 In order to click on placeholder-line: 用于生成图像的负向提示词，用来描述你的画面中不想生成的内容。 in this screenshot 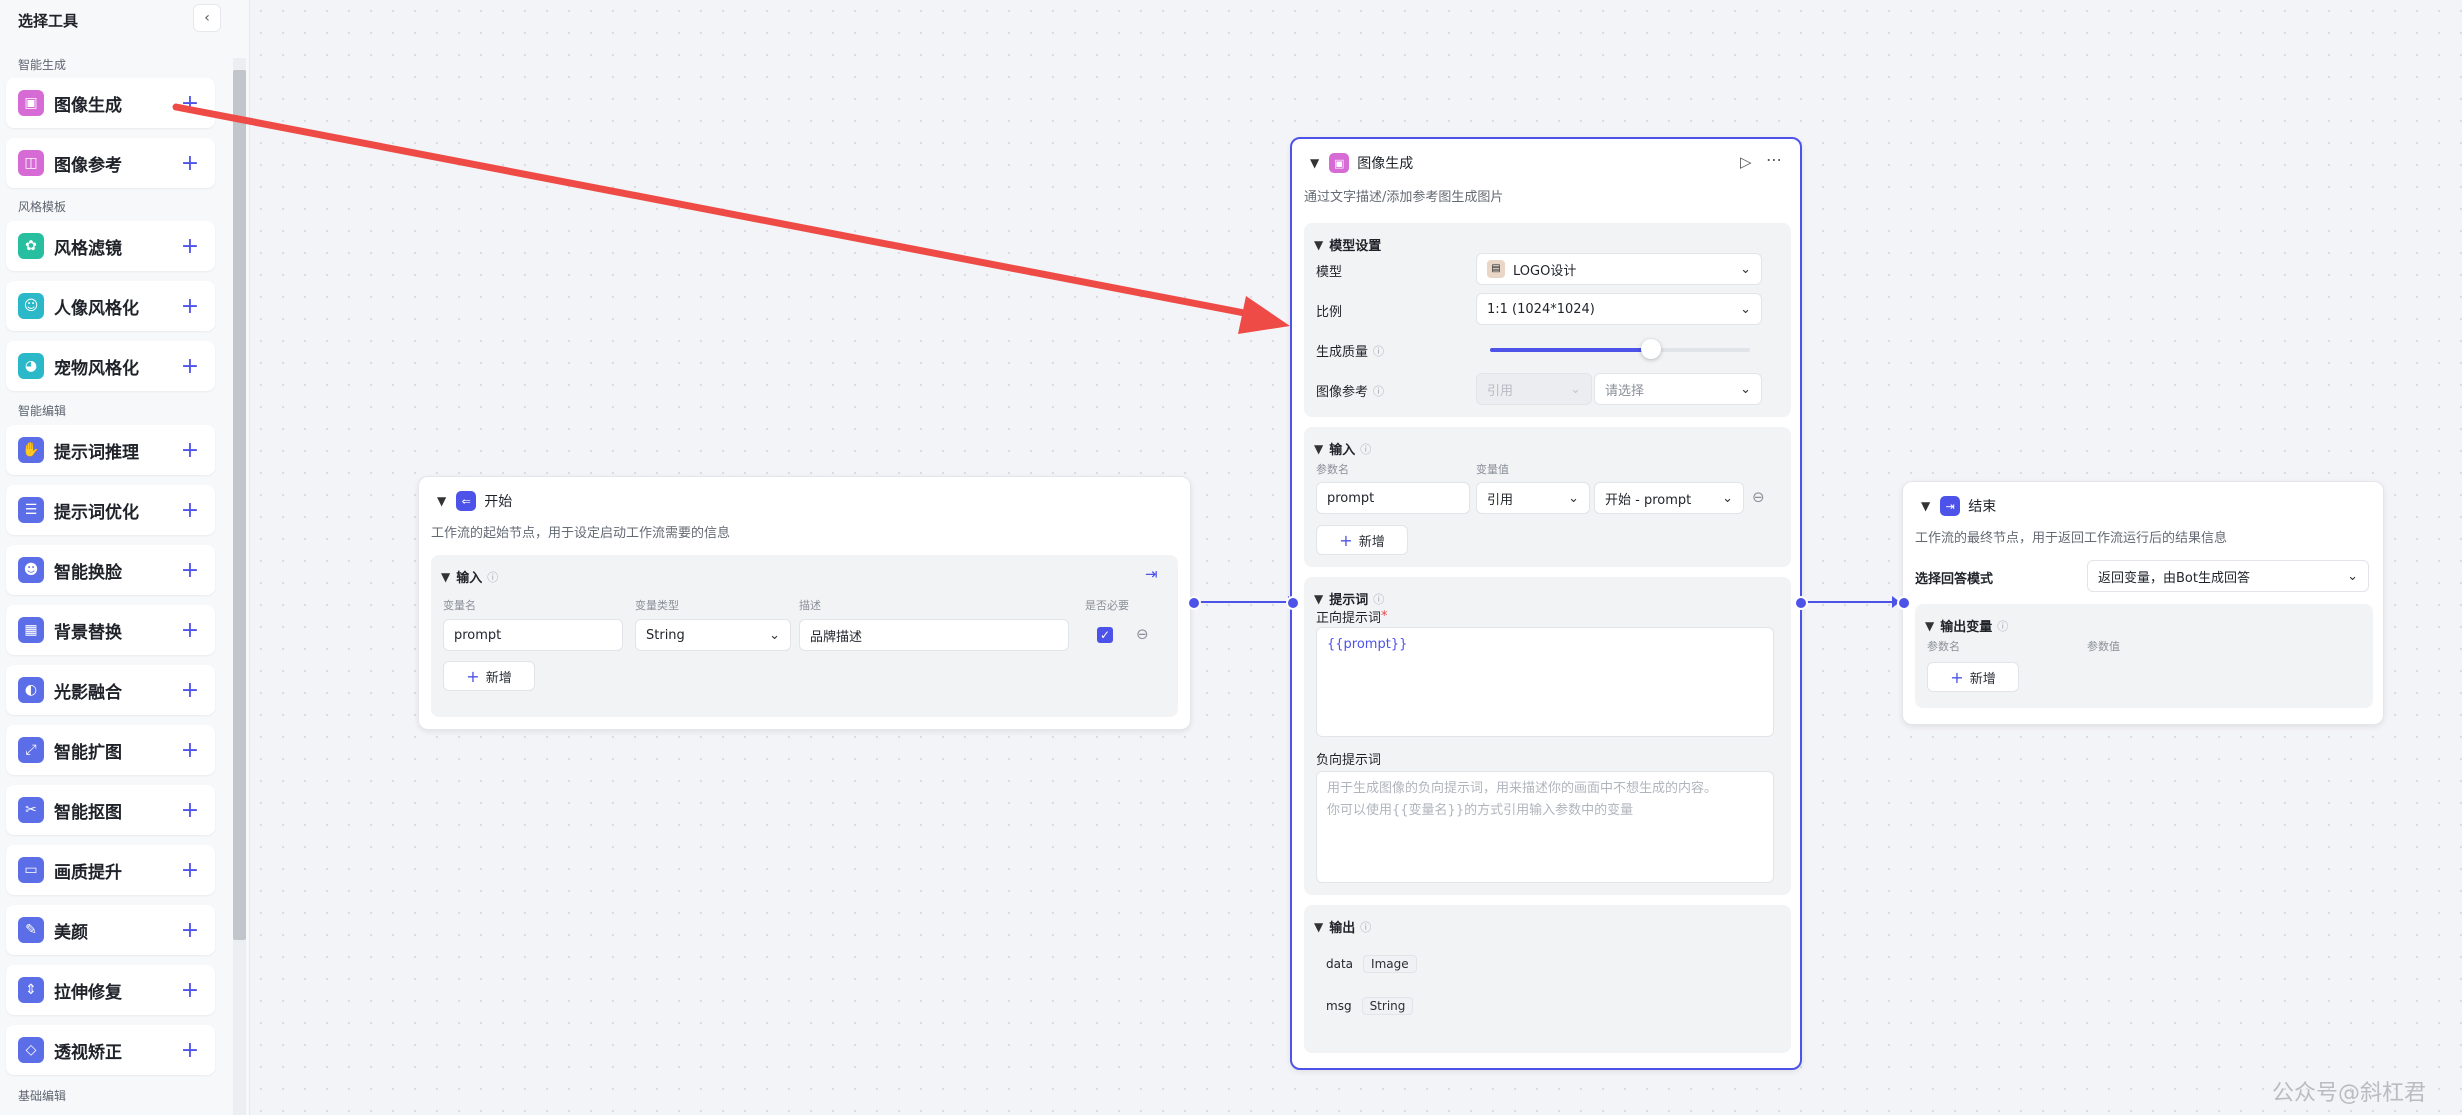, I will do `click(1522, 788)`.